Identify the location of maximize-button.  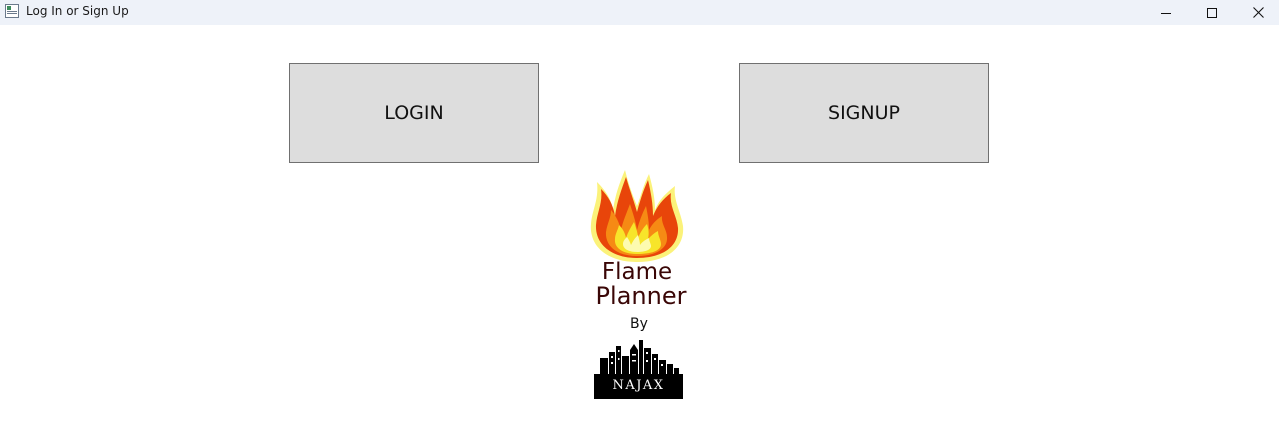
(1212, 12).